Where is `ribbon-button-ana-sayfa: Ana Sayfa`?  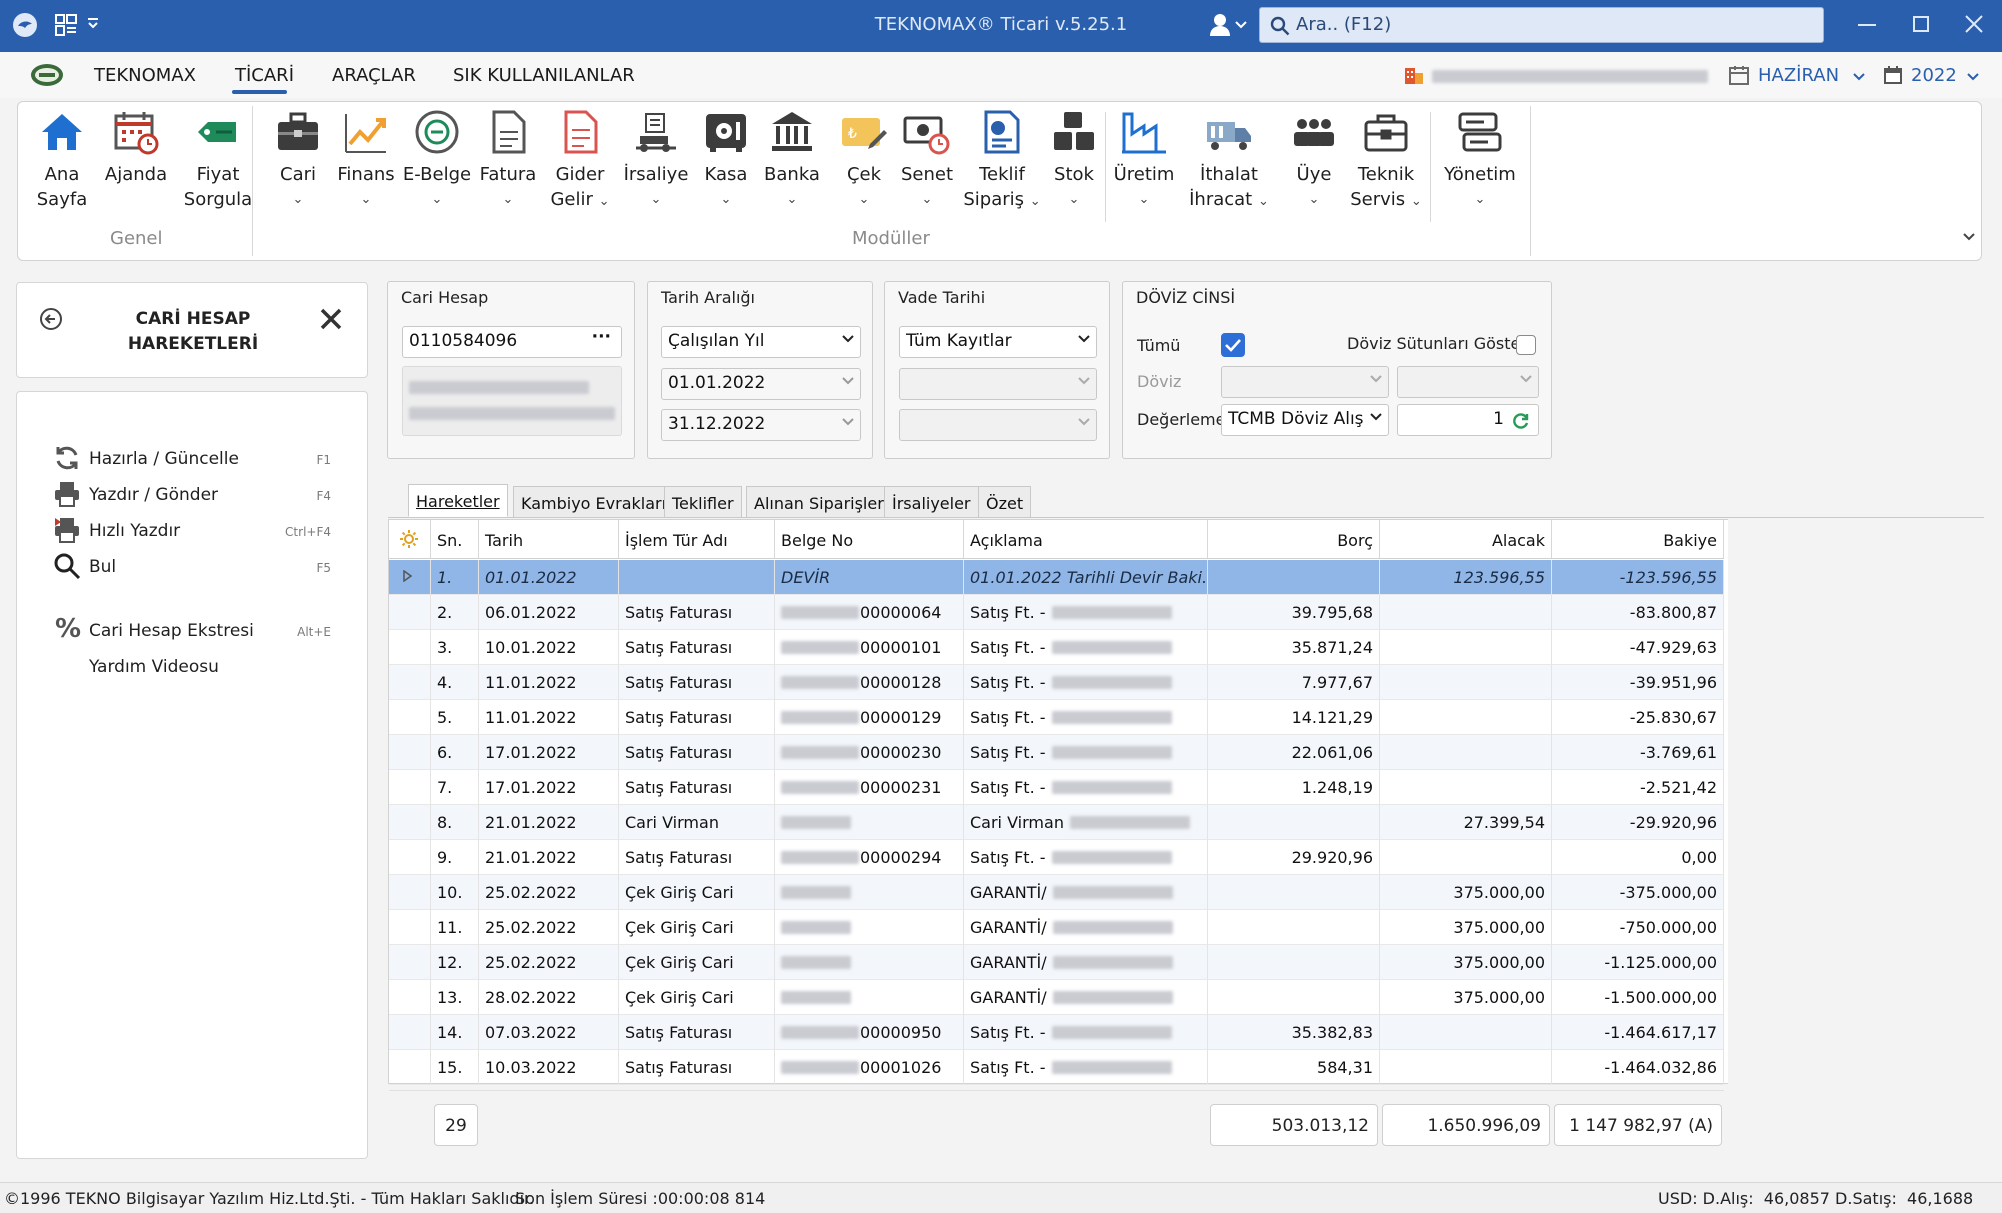
ribbon-button-ana-sayfa: Ana Sayfa is located at coordinates (62, 160).